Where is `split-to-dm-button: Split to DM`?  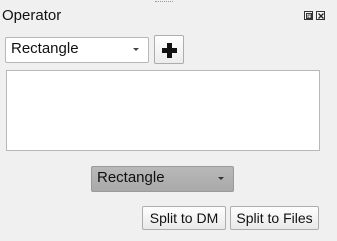 split-to-dm-button: Split to DM is located at coordinates (184, 218).